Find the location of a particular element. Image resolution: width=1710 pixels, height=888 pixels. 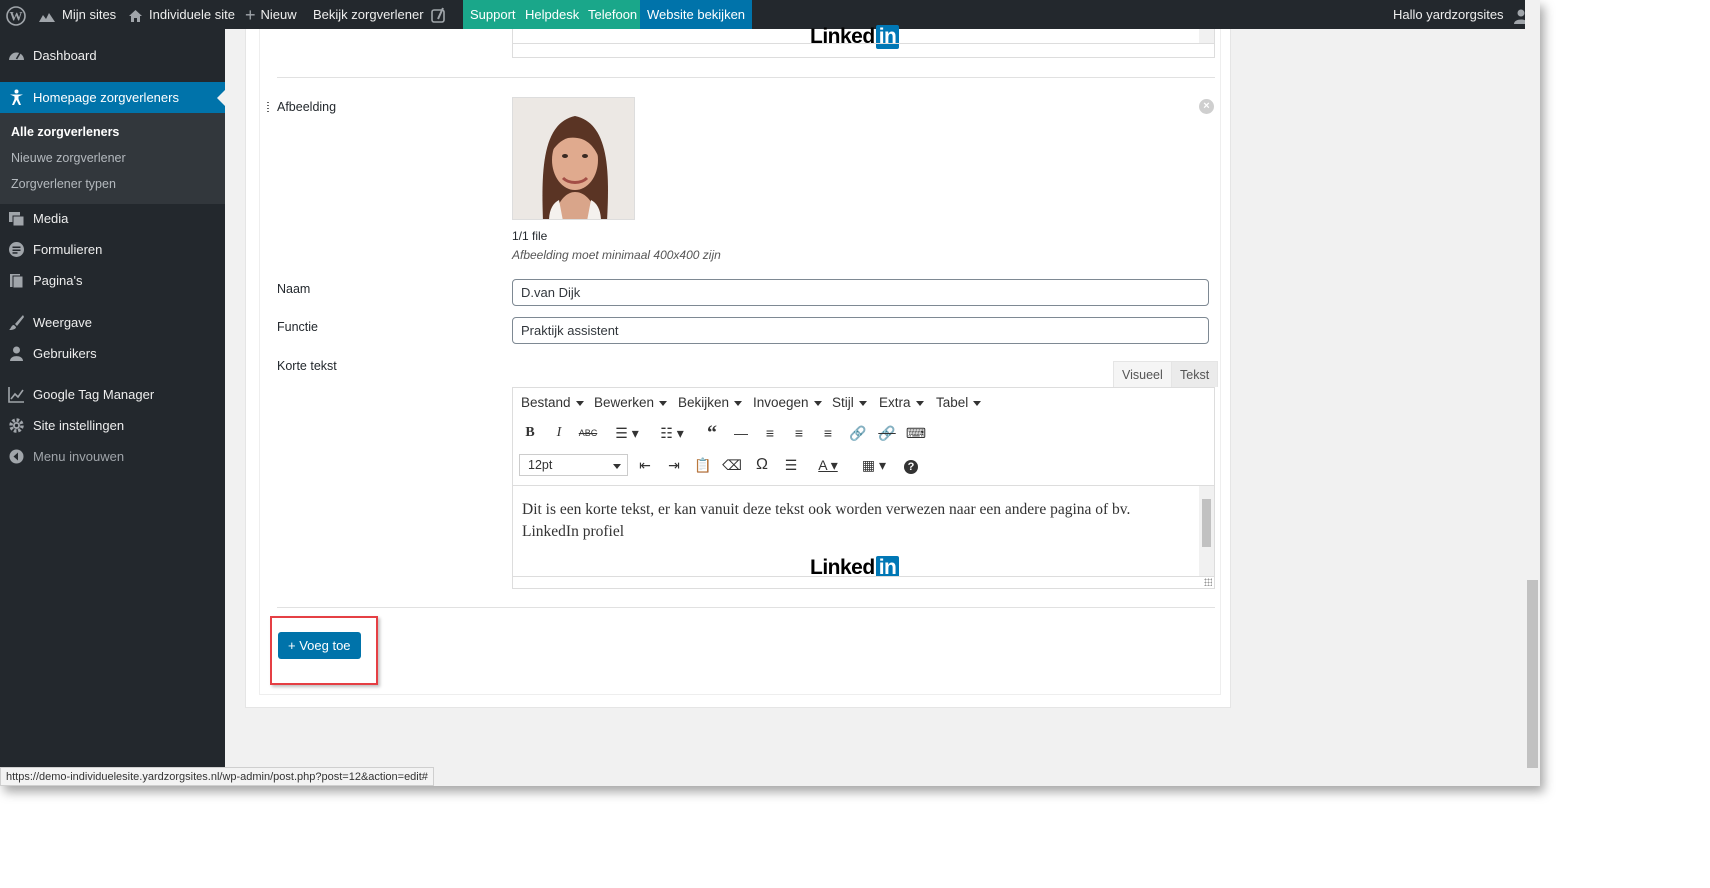

helpdesk-link: Helpdesk is located at coordinates (552, 14).